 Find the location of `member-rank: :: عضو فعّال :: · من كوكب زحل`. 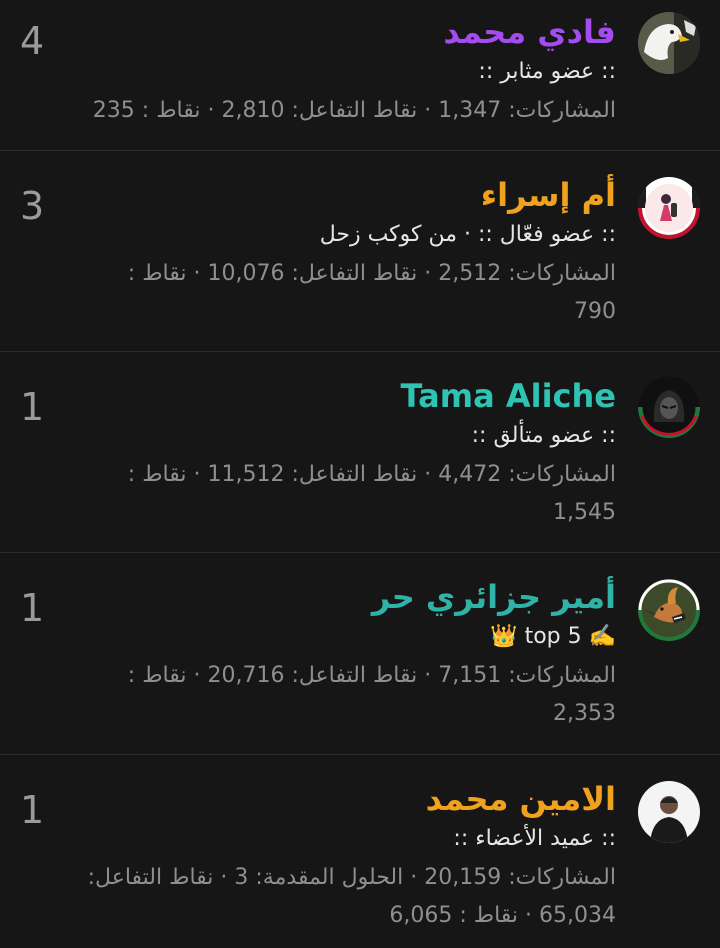

member-rank: :: عضو فعّال :: · من كوكب زحل is located at coordinates (467, 234).